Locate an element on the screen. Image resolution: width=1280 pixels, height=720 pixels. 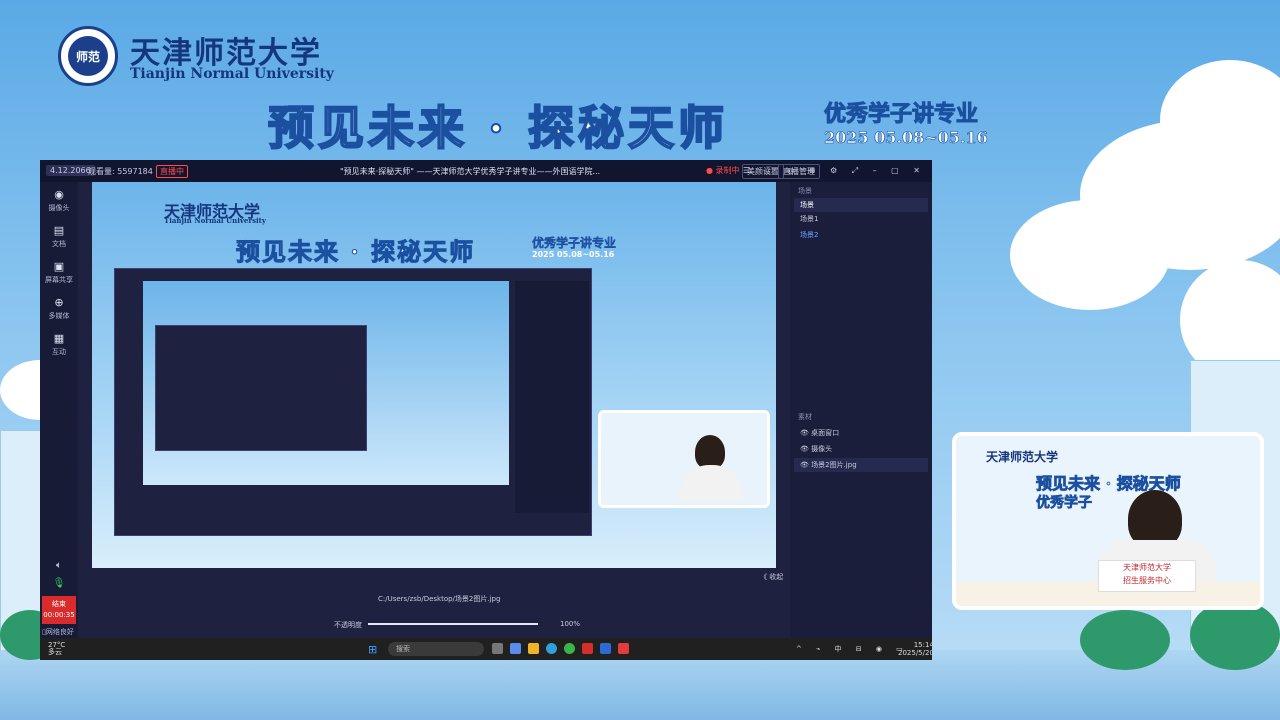
document-icon: ▤ is located at coordinates (59, 230).